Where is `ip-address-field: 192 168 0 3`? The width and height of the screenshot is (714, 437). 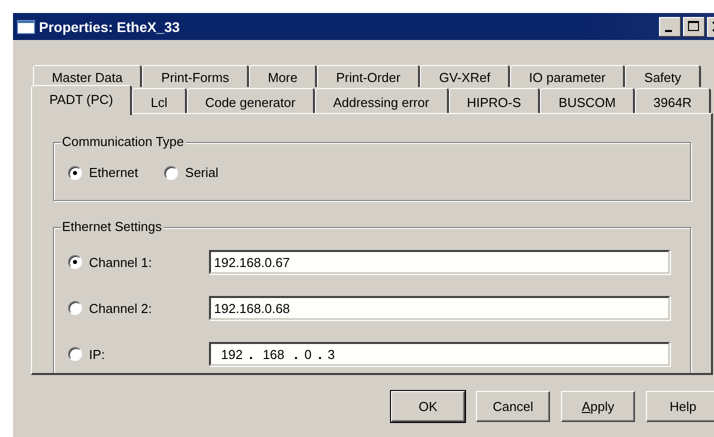
ip-address-field: 192 168 0 3 is located at coordinates (439, 354).